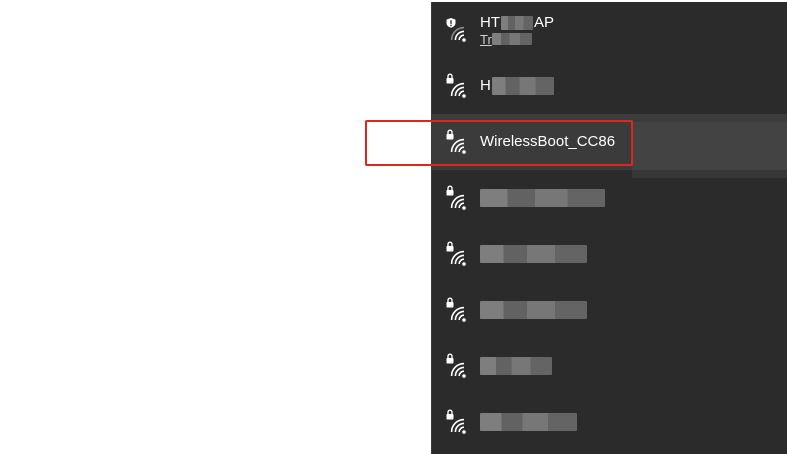 This screenshot has height=454, width=787. Describe the element at coordinates (486, 39) in the screenshot. I see `subtitle-text: Tr` at that location.